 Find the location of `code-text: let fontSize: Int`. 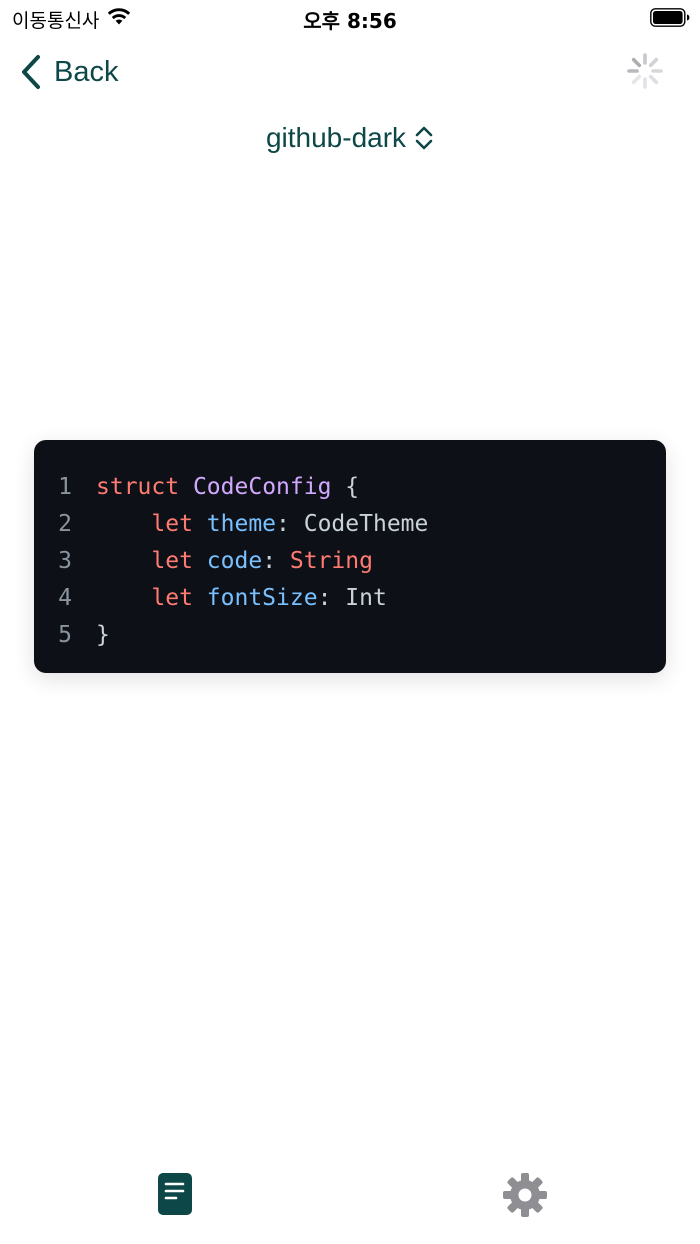

code-text: let fontSize: Int is located at coordinates (241, 597).